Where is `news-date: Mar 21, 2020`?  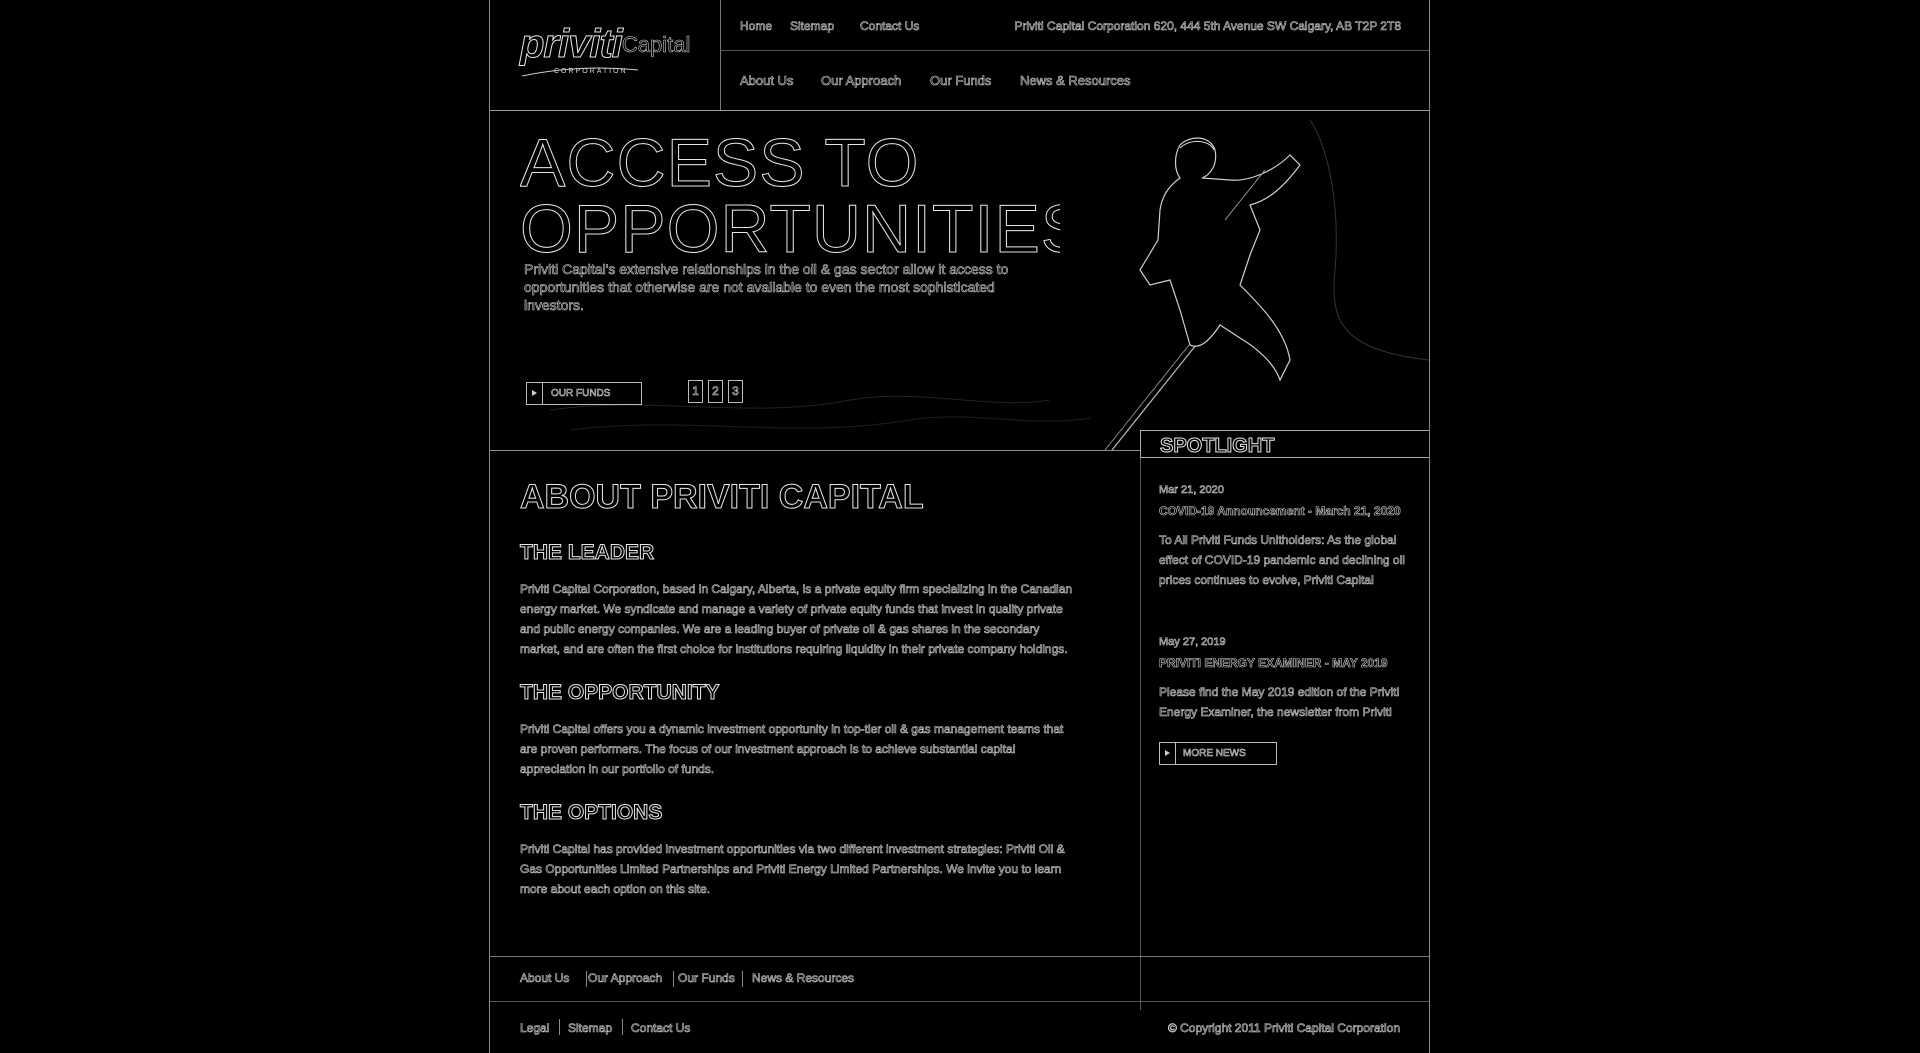
news-date: Mar 21, 2020 is located at coordinates (1191, 490).